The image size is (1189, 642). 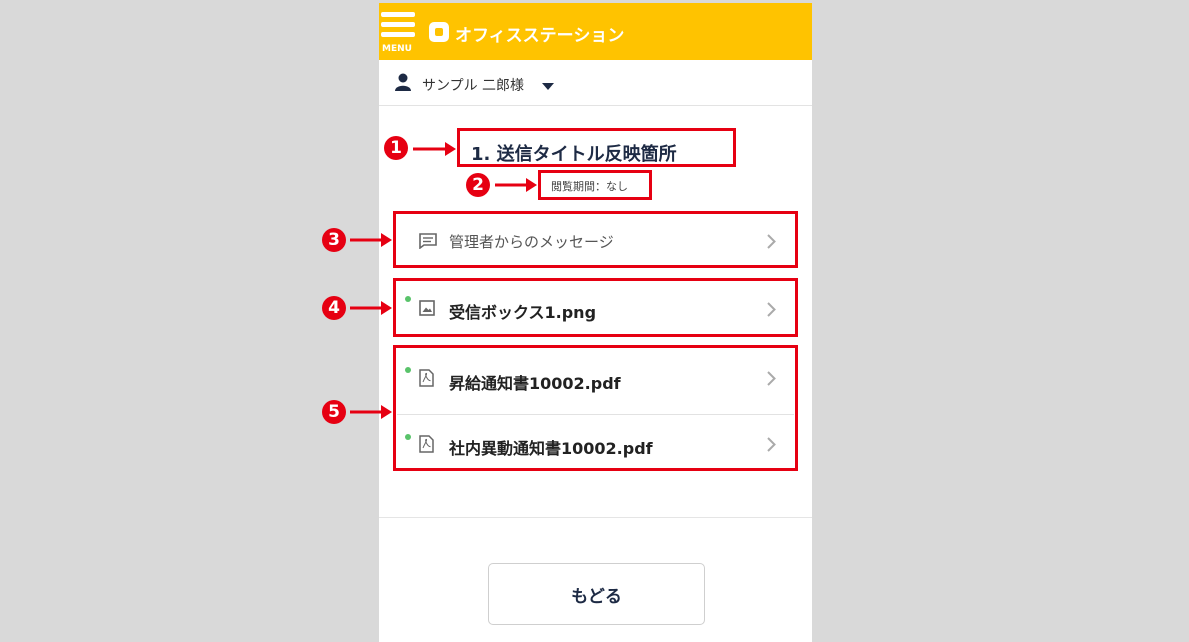 What do you see at coordinates (334, 240) in the screenshot?
I see `annotation-number: 3` at bounding box center [334, 240].